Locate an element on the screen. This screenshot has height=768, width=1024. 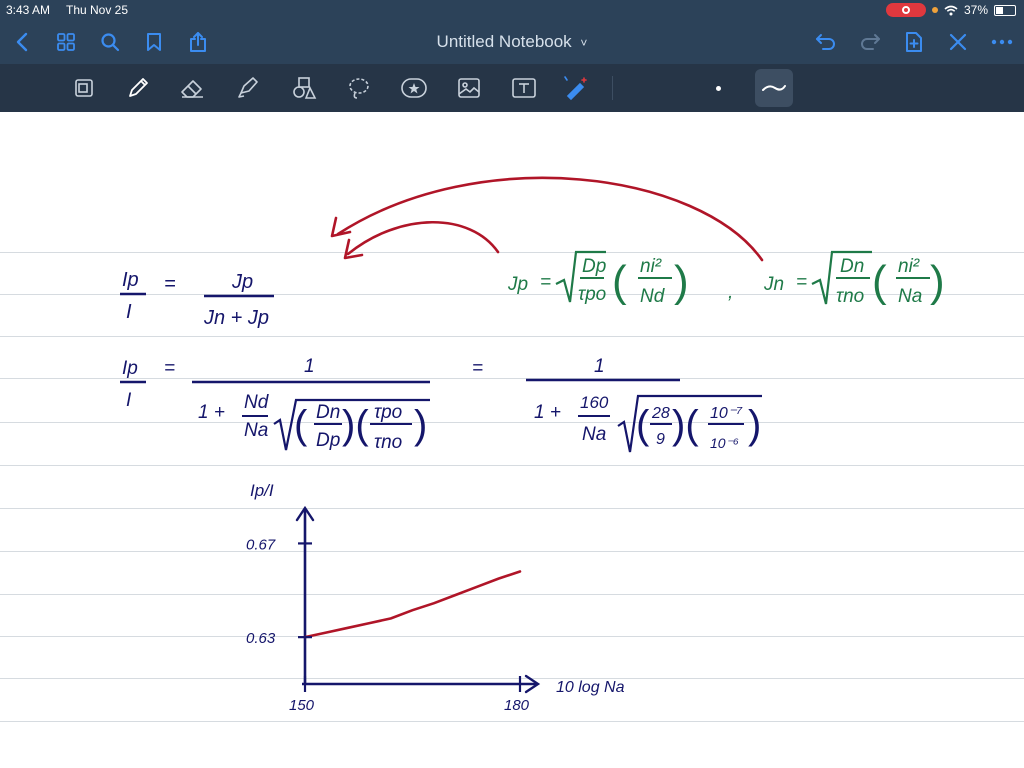
eq1-lhs-den: I is located at coordinates (129, 312).